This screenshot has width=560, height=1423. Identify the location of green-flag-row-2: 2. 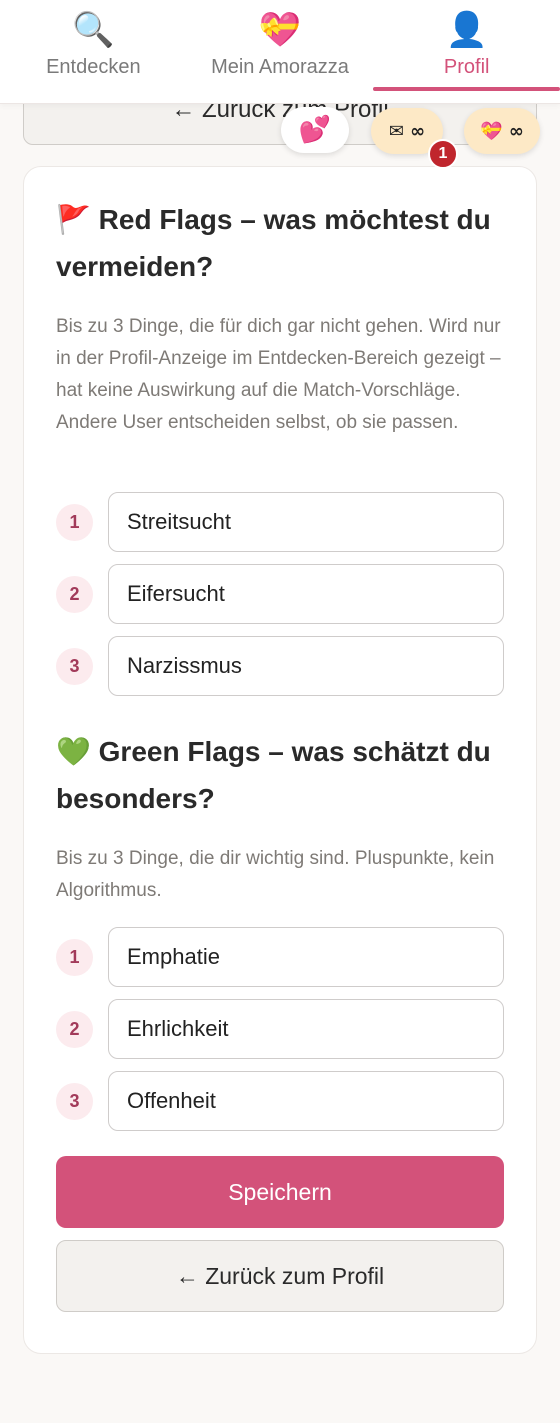
(280, 1029).